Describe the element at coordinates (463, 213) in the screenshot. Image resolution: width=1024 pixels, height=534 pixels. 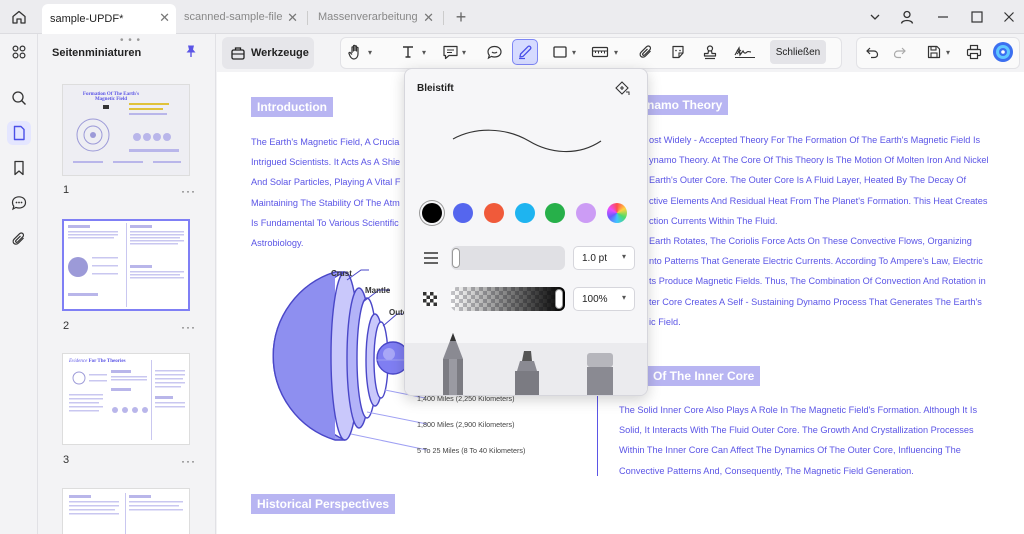
I see `color-swatch-blue` at that location.